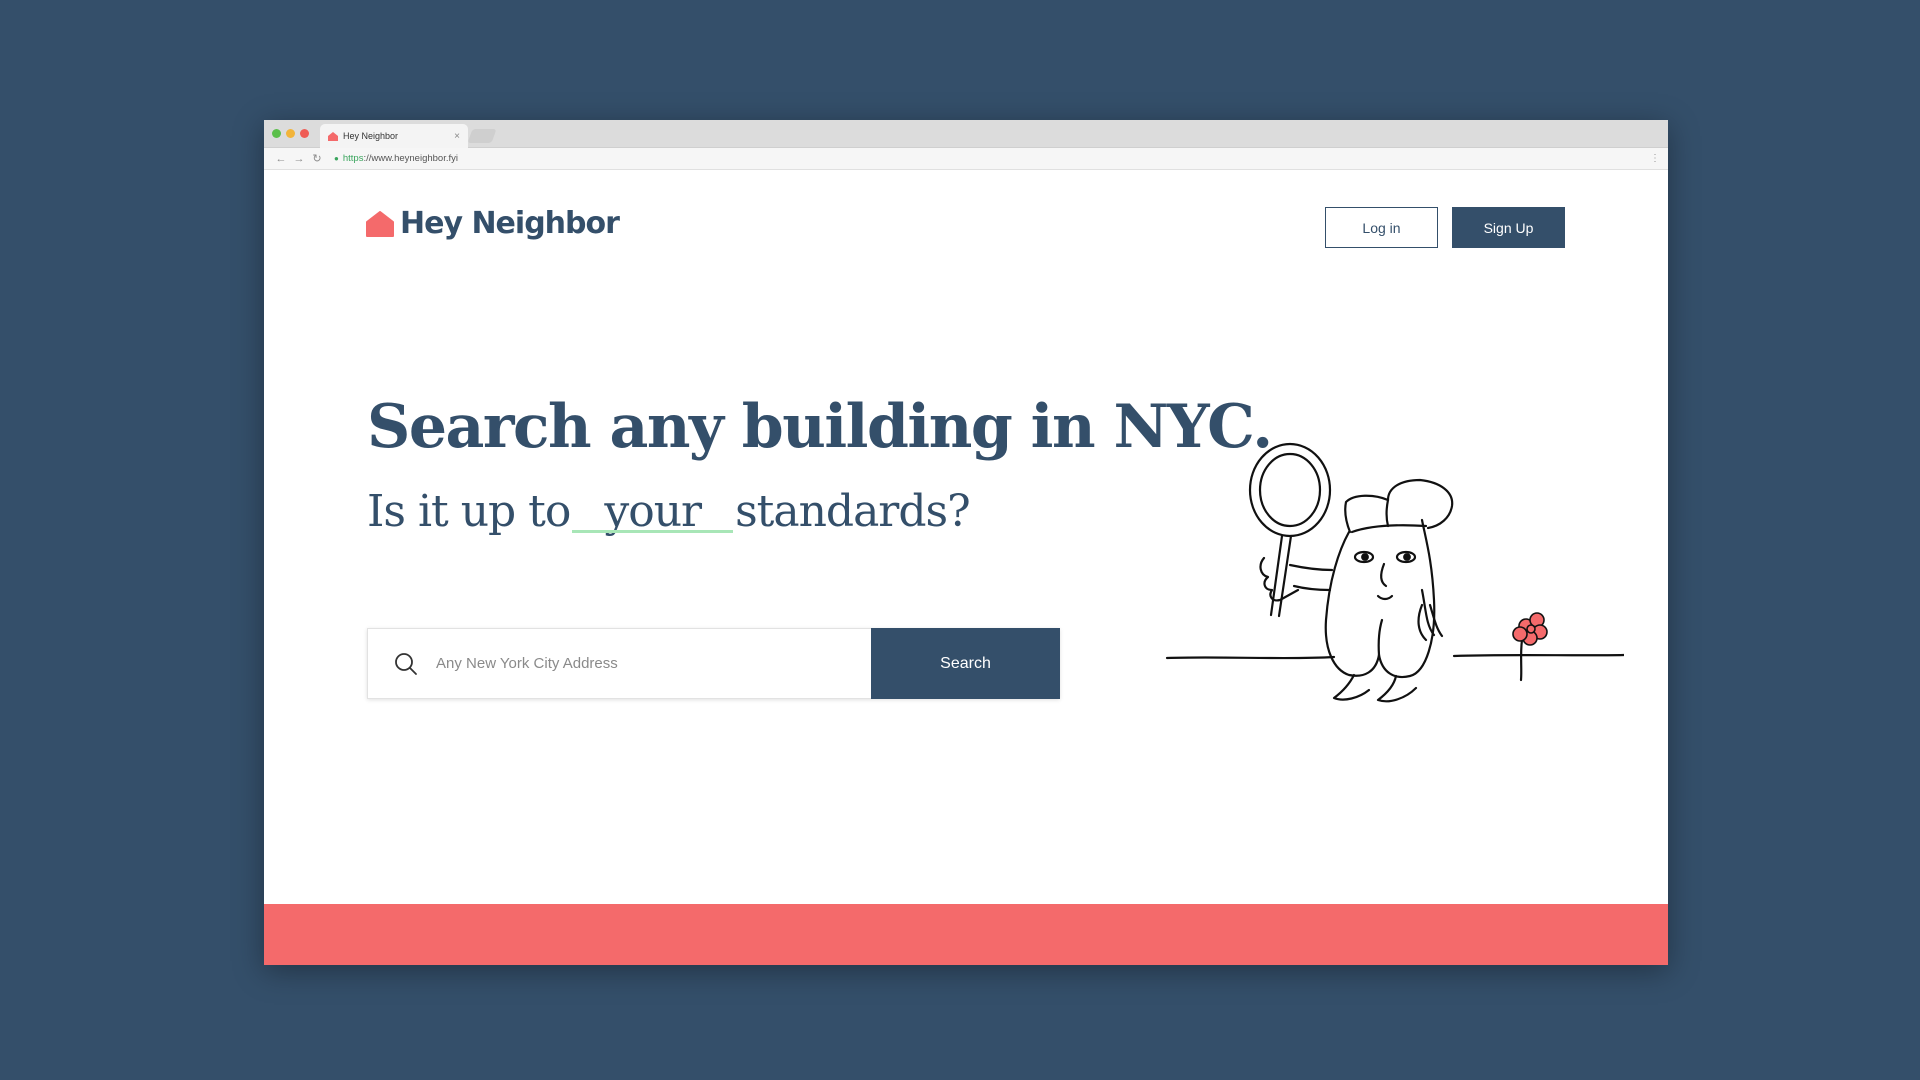 The width and height of the screenshot is (1920, 1080). Describe the element at coordinates (317, 158) in the screenshot. I see `reload-icon: ↻` at that location.